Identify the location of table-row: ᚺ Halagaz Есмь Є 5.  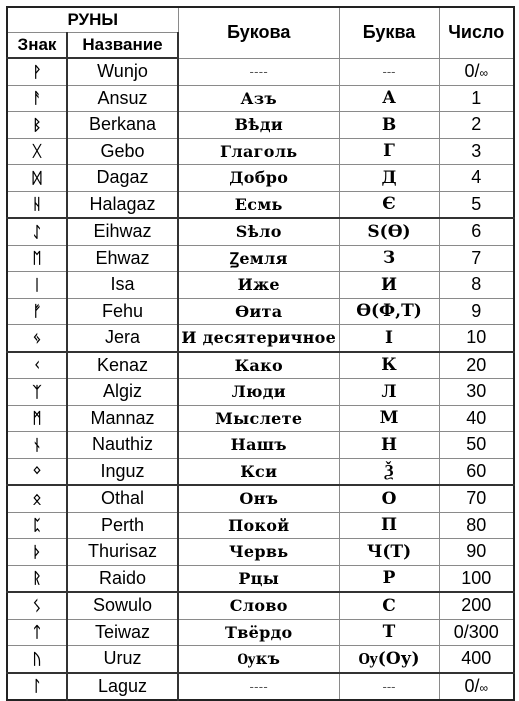
(260, 204).